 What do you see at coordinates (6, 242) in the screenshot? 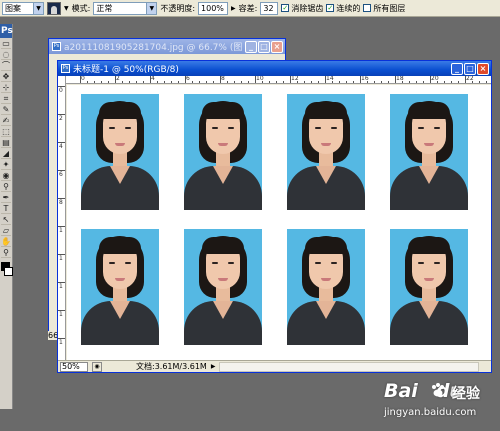
I see `tool-button: ✋` at bounding box center [6, 242].